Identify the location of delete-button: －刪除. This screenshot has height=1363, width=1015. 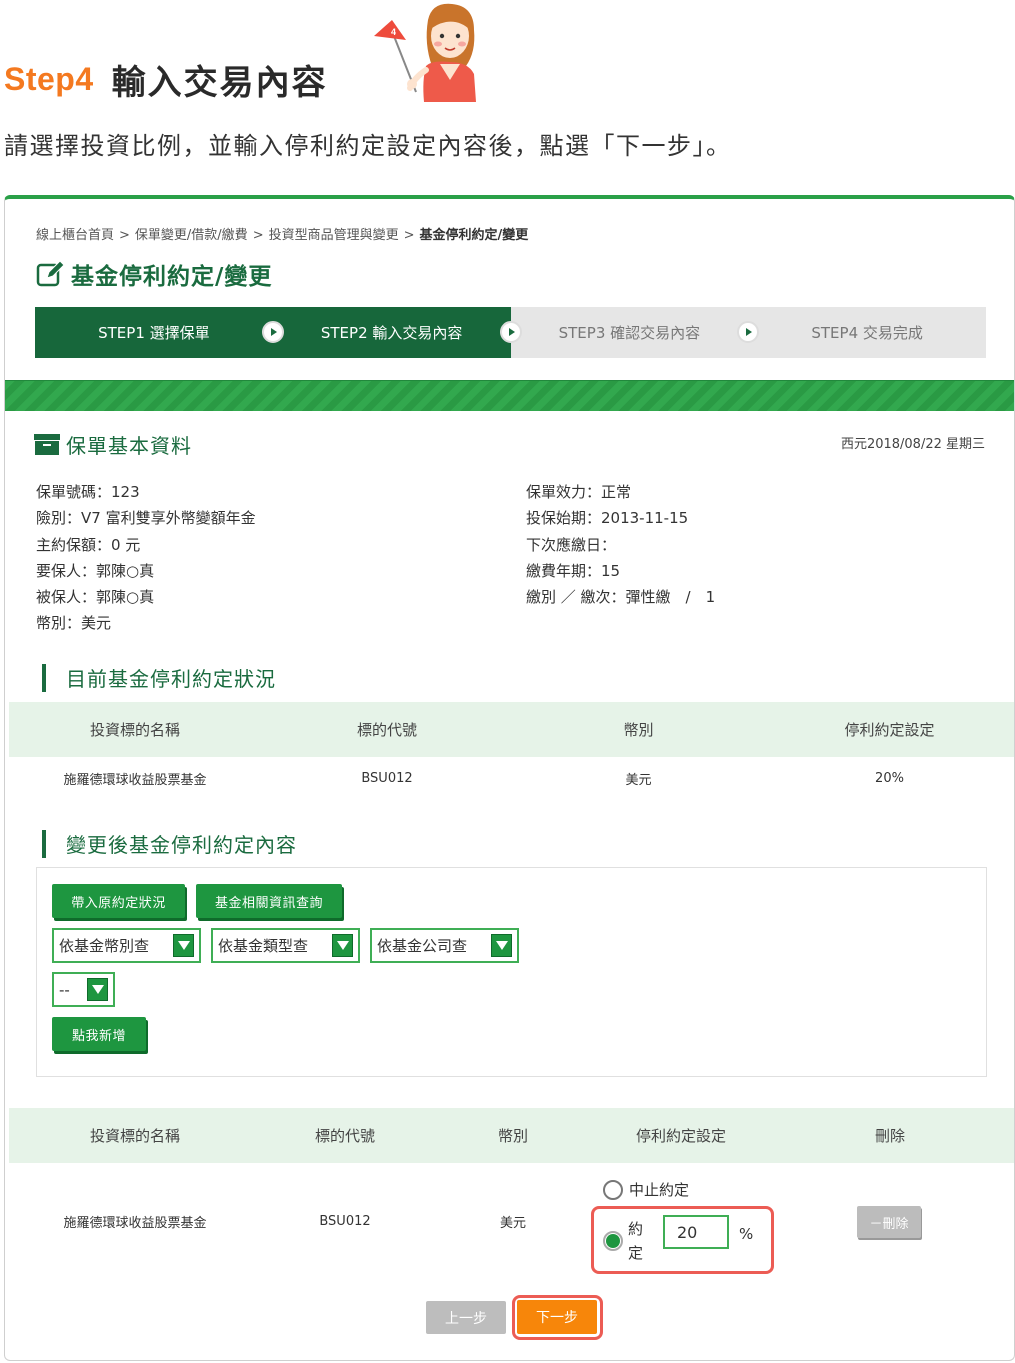
(889, 1222).